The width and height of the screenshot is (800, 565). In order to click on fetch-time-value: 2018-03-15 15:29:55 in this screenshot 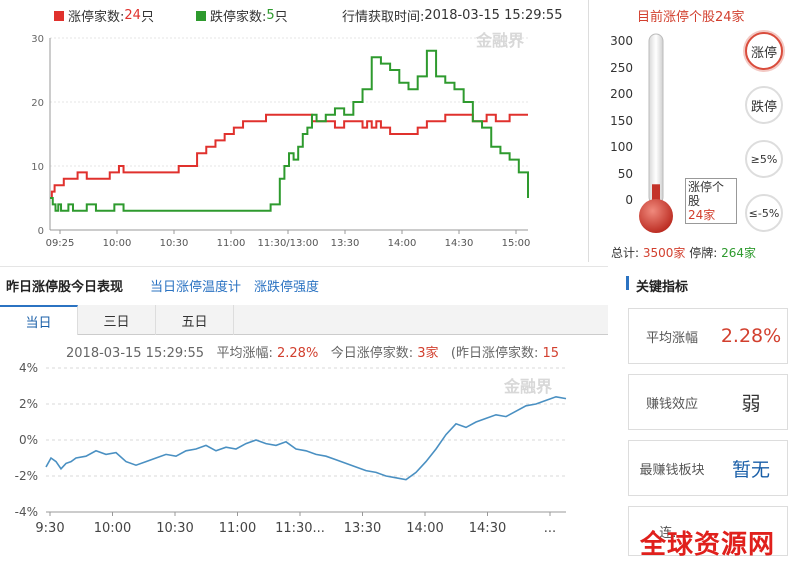, I will do `click(493, 15)`.